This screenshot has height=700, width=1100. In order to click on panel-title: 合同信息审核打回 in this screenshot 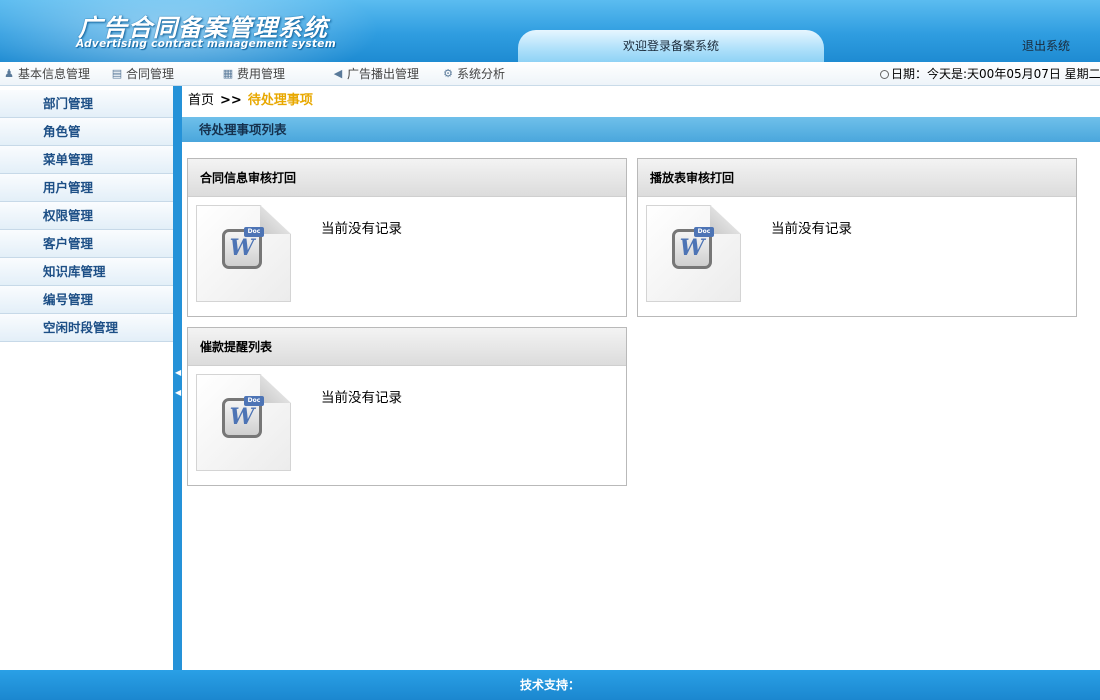, I will do `click(407, 178)`.